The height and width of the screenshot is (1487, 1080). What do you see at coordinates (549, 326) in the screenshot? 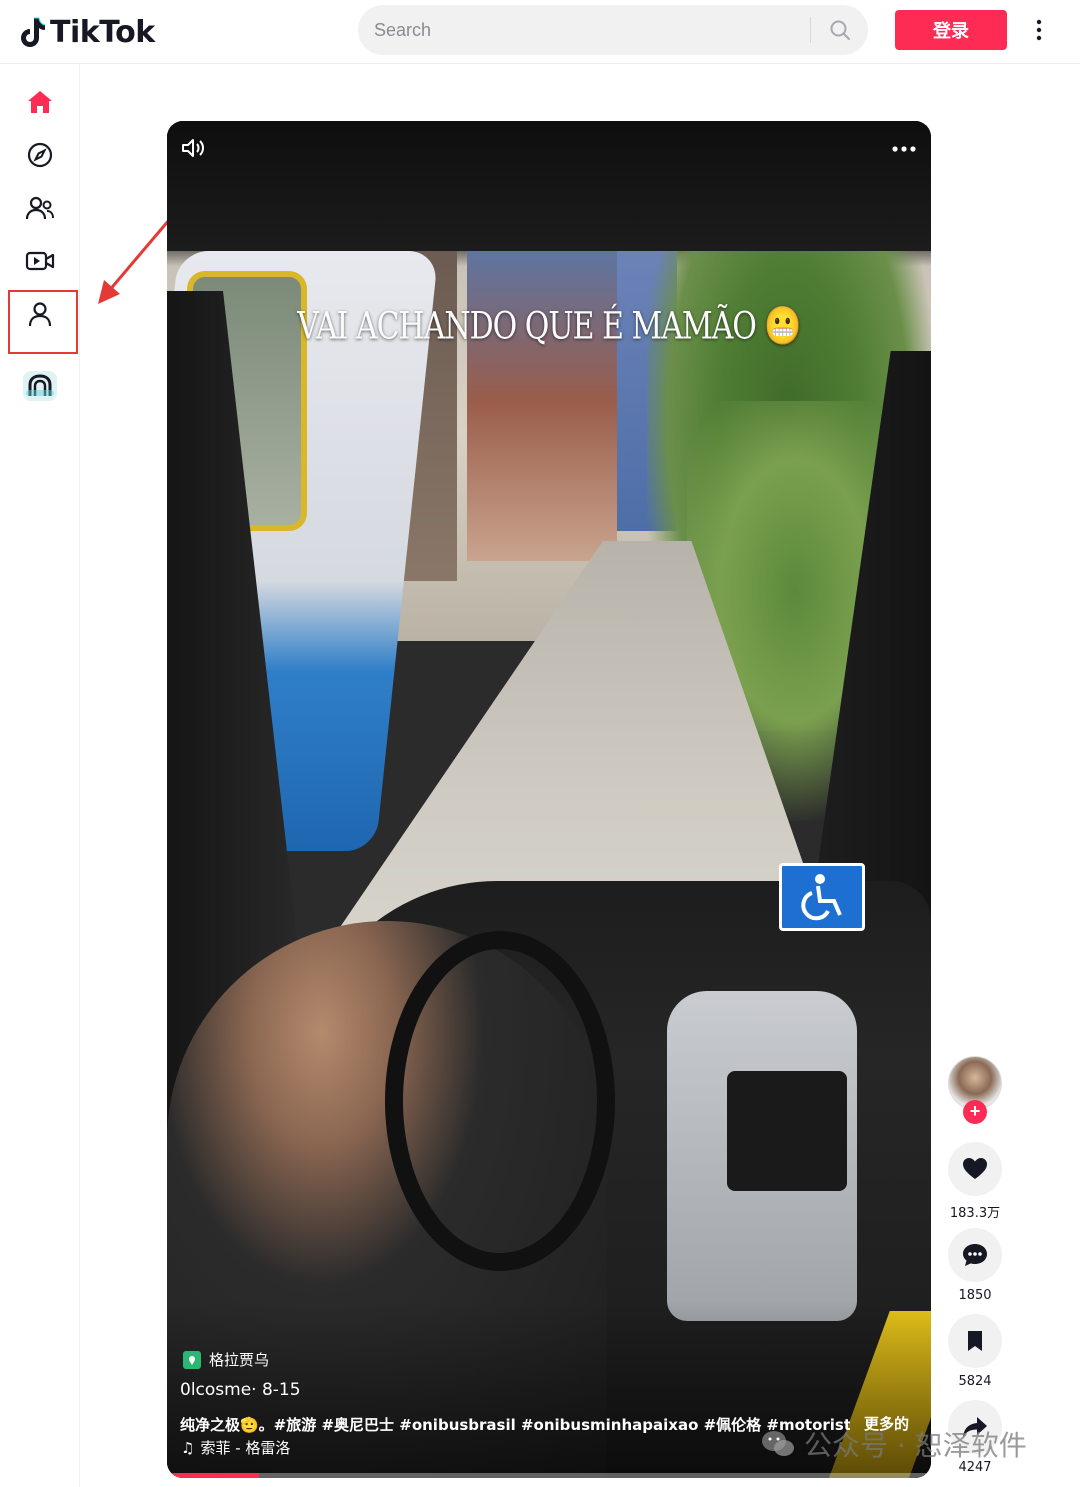
I see `video-caption-overlay: VAI ACHANDO QUE É MAMÃO 😬` at bounding box center [549, 326].